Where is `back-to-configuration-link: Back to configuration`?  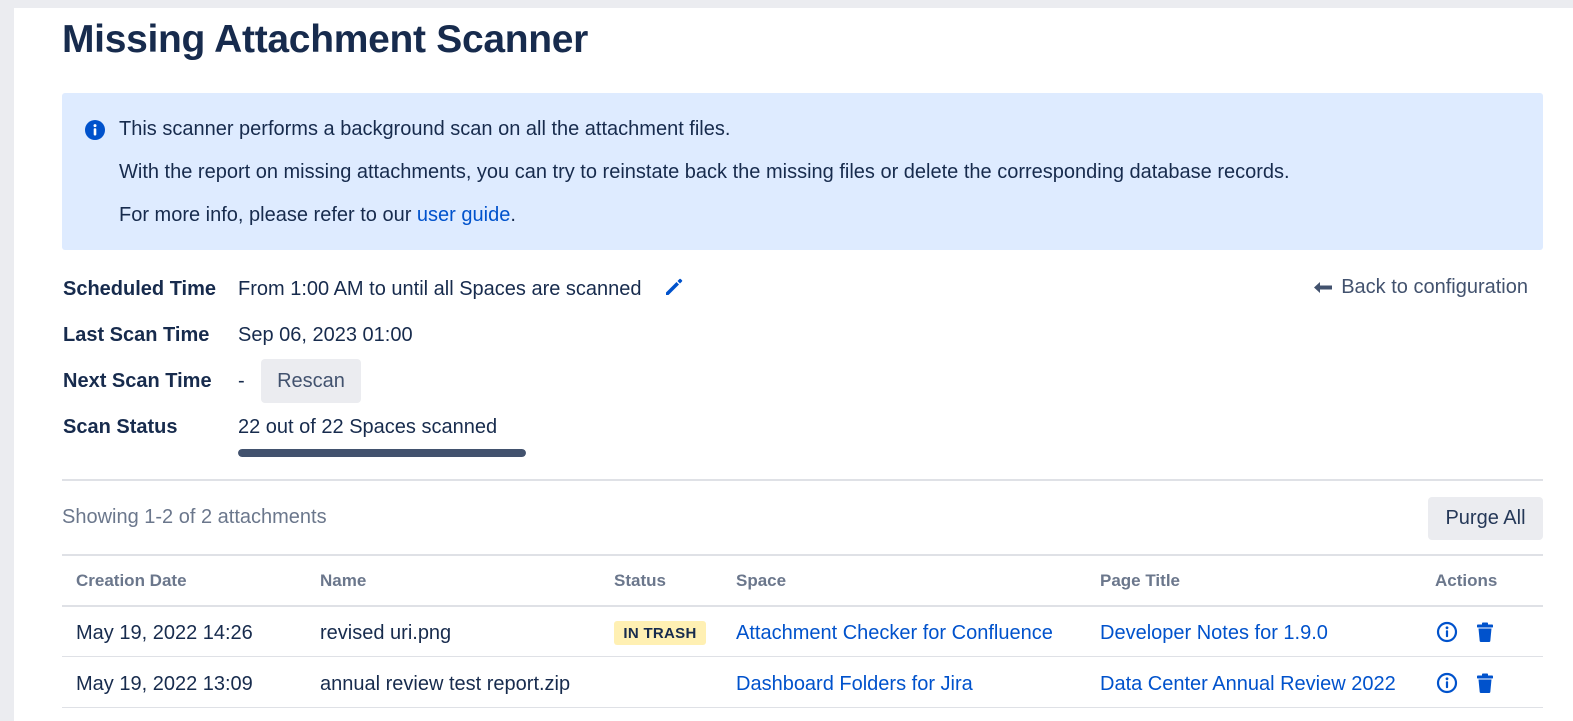 back-to-configuration-link: Back to configuration is located at coordinates (1420, 287).